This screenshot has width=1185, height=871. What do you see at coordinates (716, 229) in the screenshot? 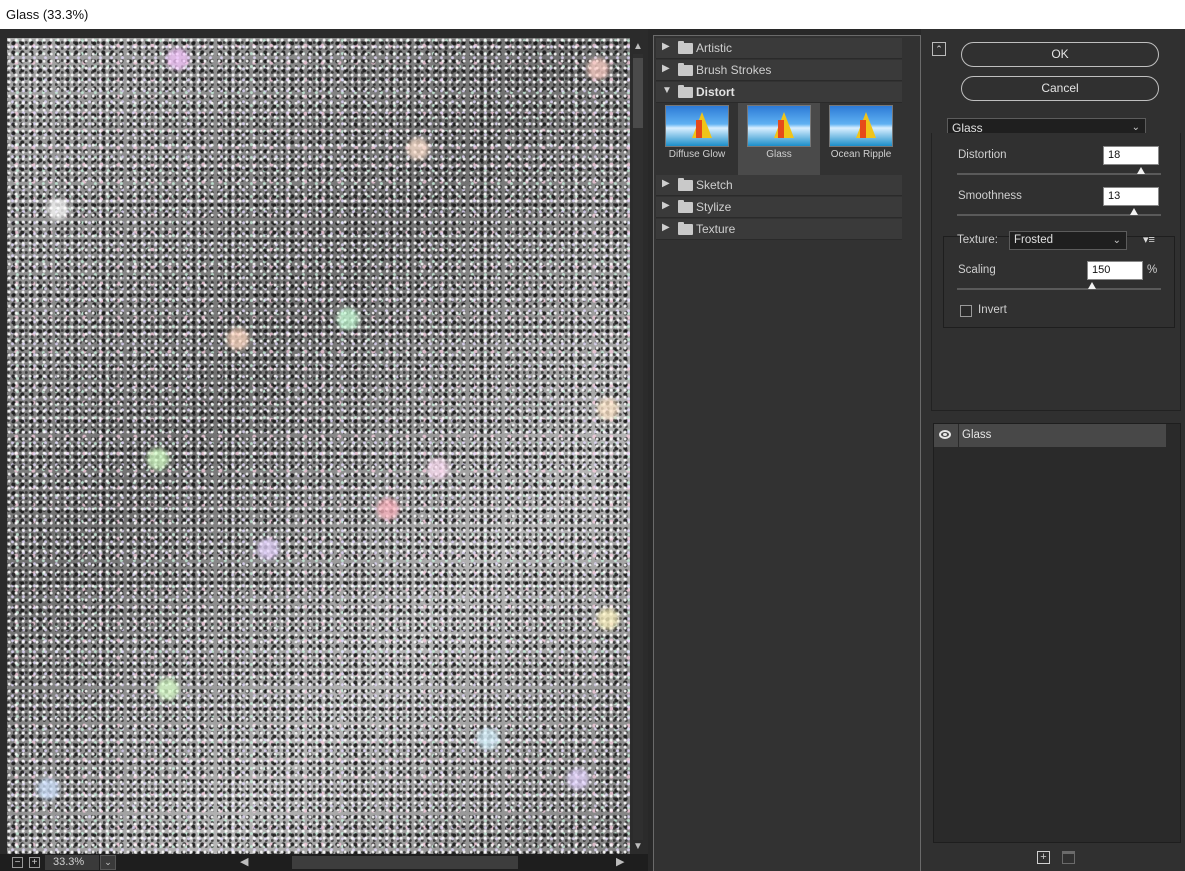
I see `category-label: Texture` at bounding box center [716, 229].